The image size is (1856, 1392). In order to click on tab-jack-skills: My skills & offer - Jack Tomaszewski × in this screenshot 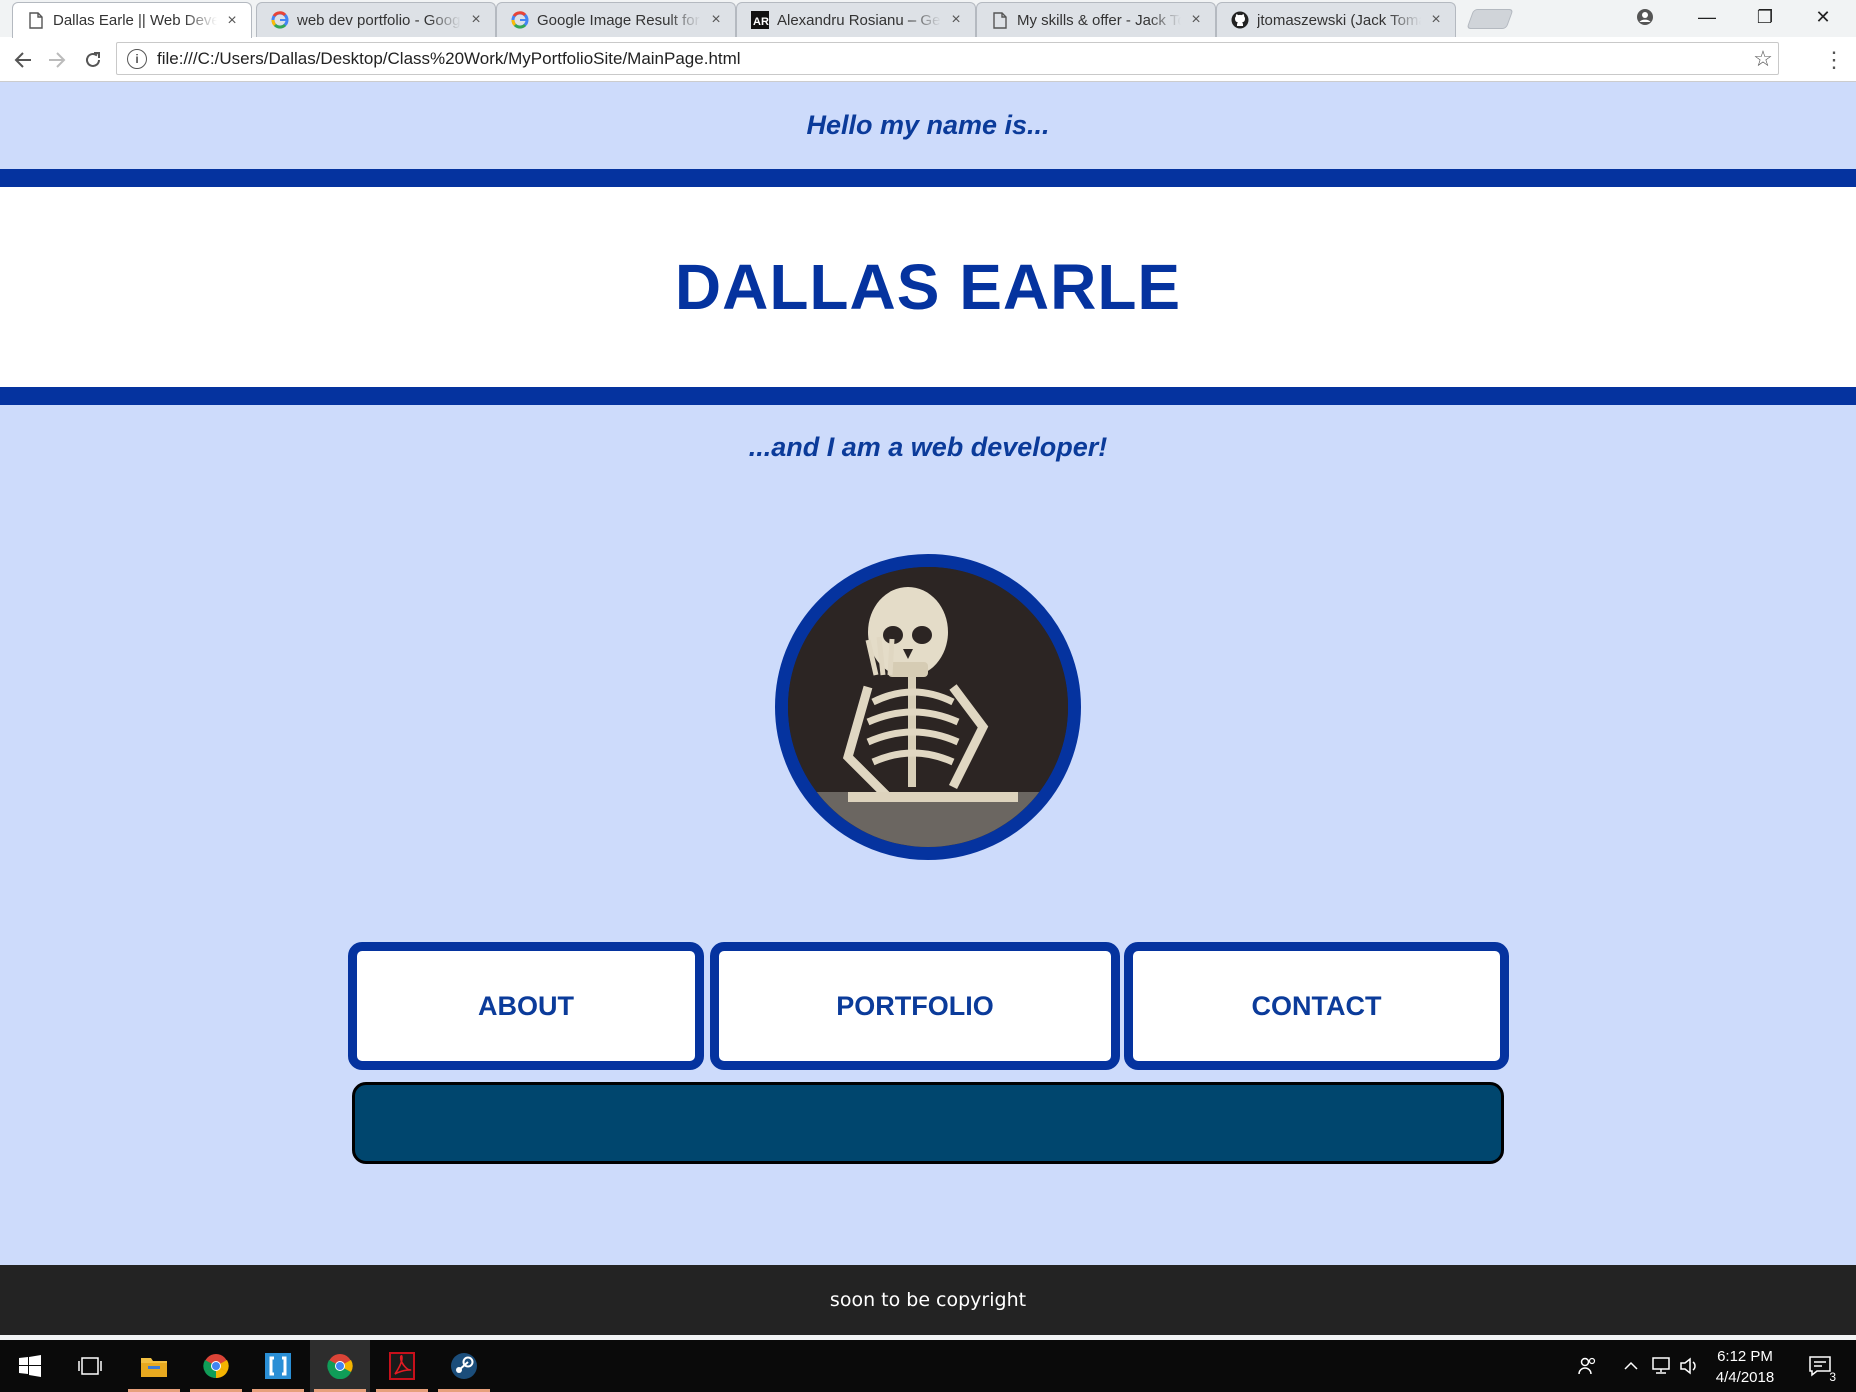, I will do `click(1096, 19)`.